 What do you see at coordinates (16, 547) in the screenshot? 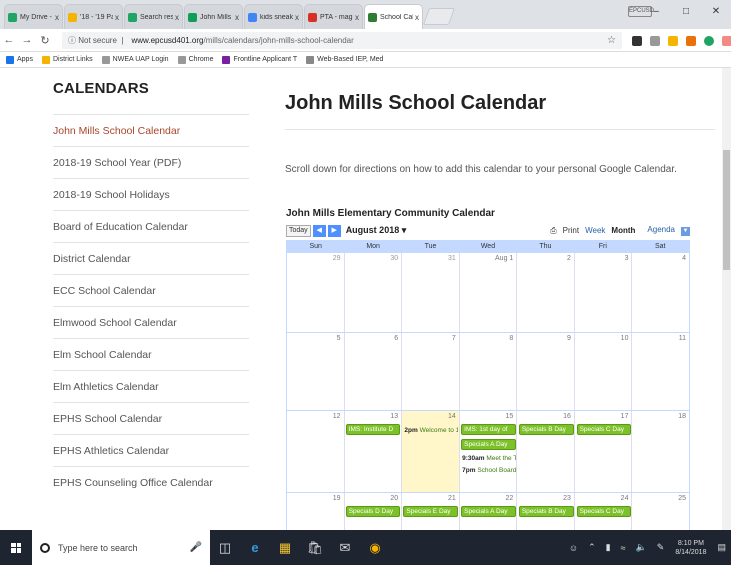
I see `start-button` at bounding box center [16, 547].